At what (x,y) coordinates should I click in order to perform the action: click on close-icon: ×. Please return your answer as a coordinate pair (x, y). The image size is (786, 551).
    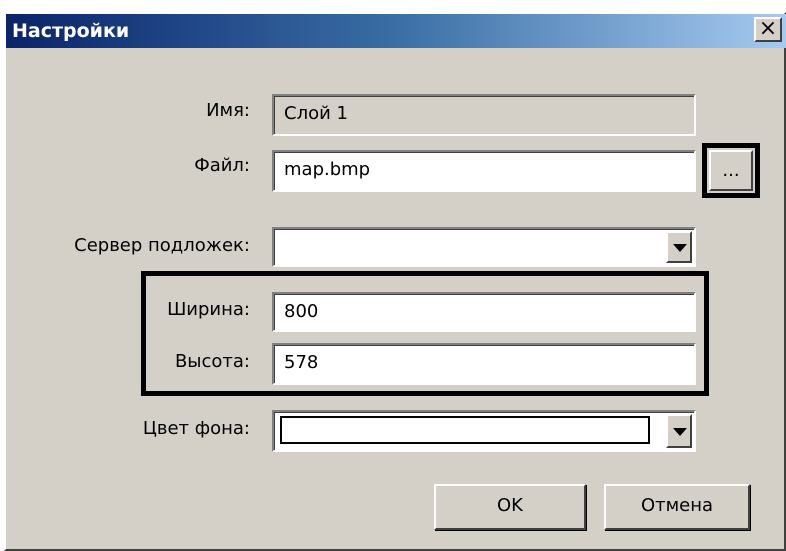
    Looking at the image, I should click on (768, 28).